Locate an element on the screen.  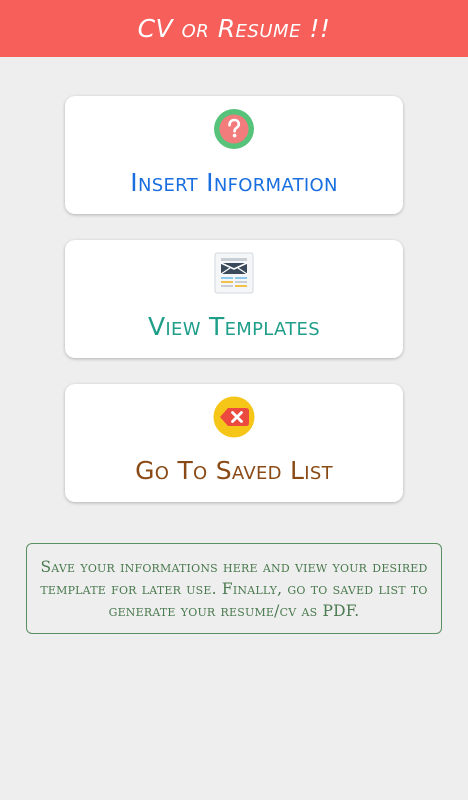
delete-tag-icon is located at coordinates (234, 417).